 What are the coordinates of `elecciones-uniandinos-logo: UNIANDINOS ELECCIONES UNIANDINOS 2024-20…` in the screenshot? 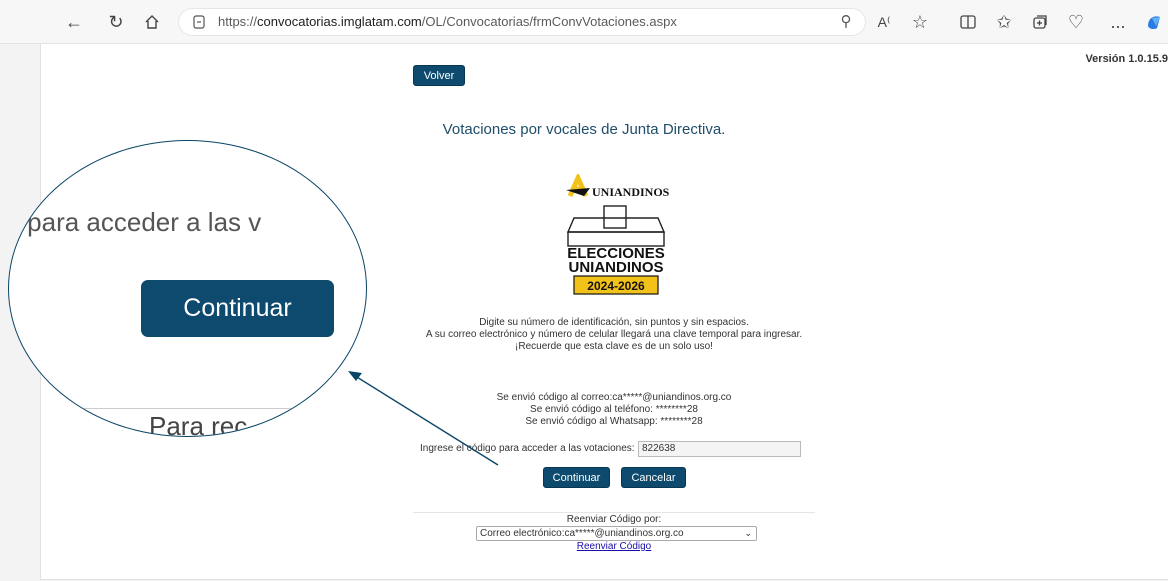 It's located at (618, 234).